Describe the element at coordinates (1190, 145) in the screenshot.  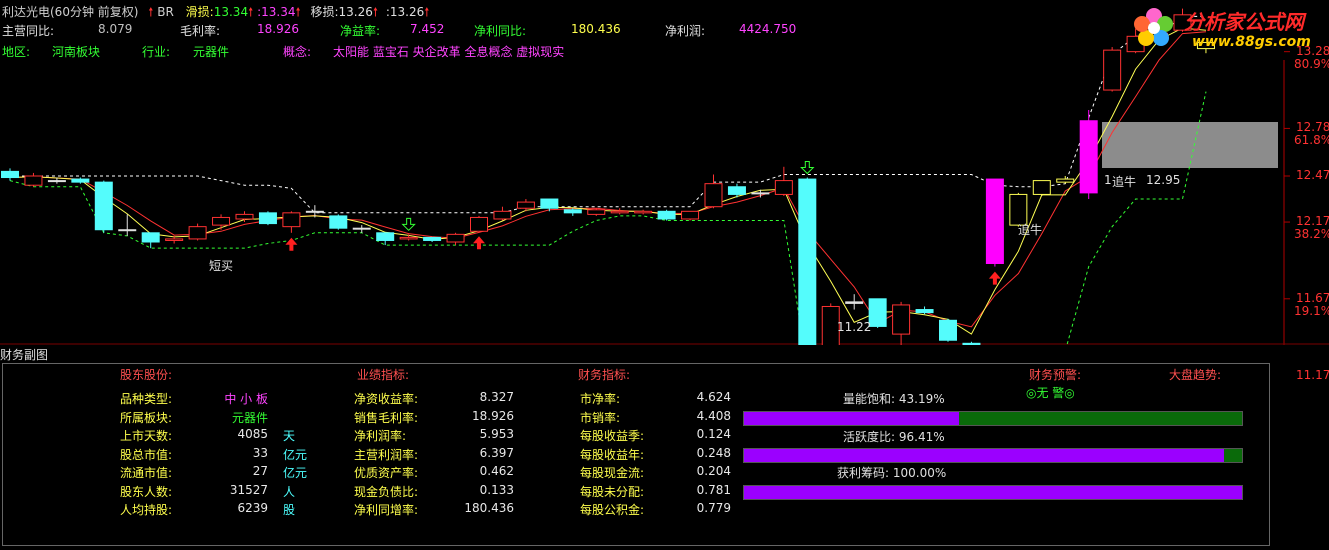
I see `resistance-zone-box` at that location.